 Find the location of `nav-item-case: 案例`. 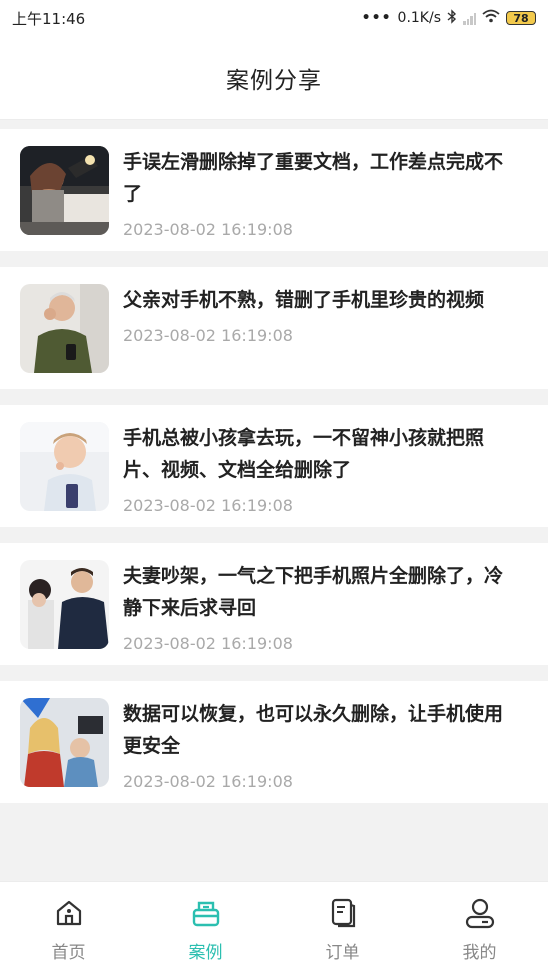

nav-item-case: 案例 is located at coordinates (205, 929).